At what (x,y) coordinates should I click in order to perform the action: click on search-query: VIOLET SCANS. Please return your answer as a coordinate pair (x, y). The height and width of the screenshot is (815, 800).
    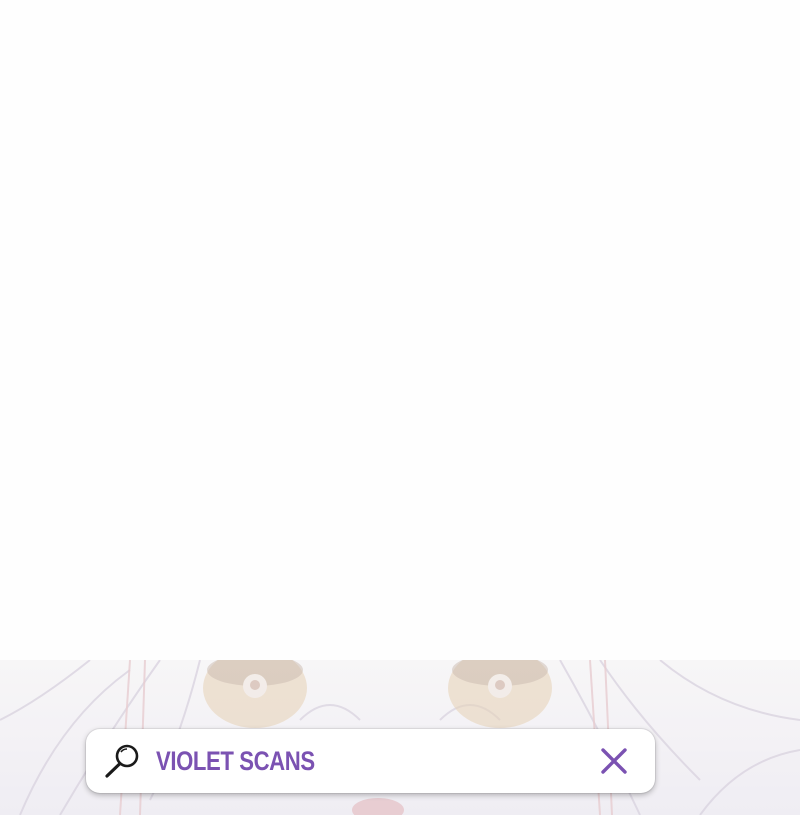
    Looking at the image, I should click on (235, 761).